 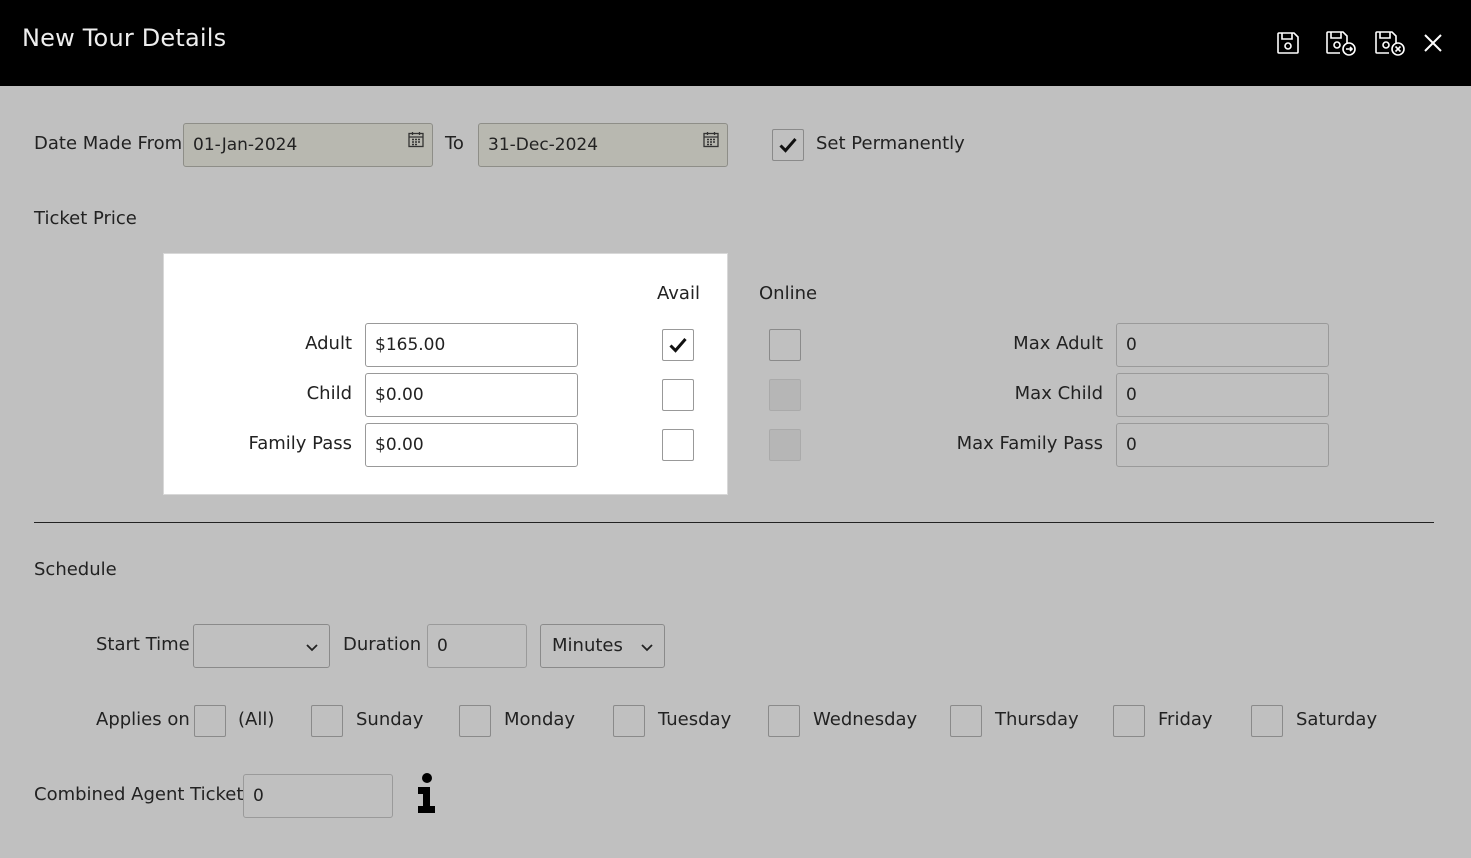 I want to click on close-icon, so click(x=1433, y=43).